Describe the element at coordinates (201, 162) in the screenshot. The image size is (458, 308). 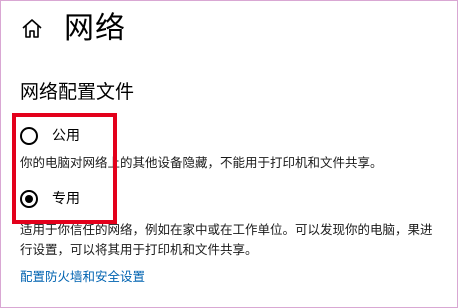
I see `public-description: 你的电脑对网络上的其他设备隐藏，不能用于打印机和文件共享。` at that location.